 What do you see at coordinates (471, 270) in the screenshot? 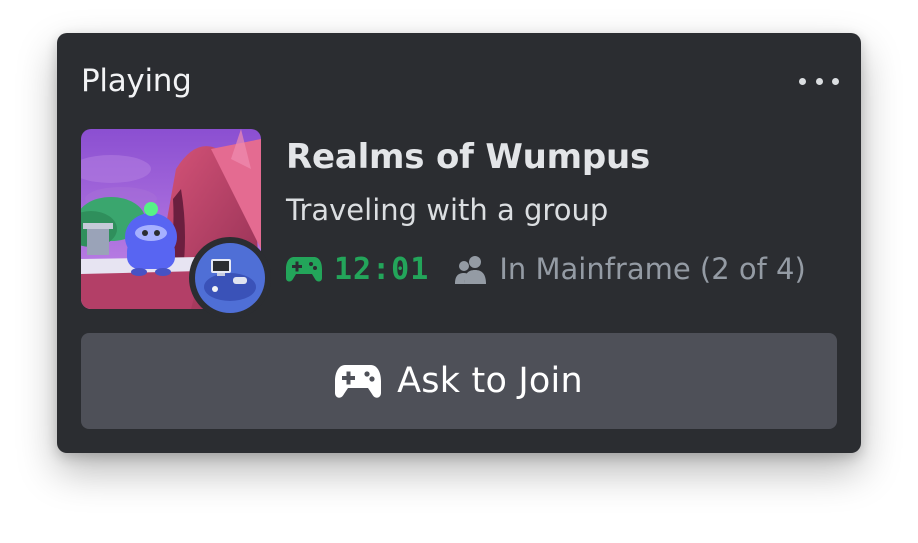
I see `people-icon` at bounding box center [471, 270].